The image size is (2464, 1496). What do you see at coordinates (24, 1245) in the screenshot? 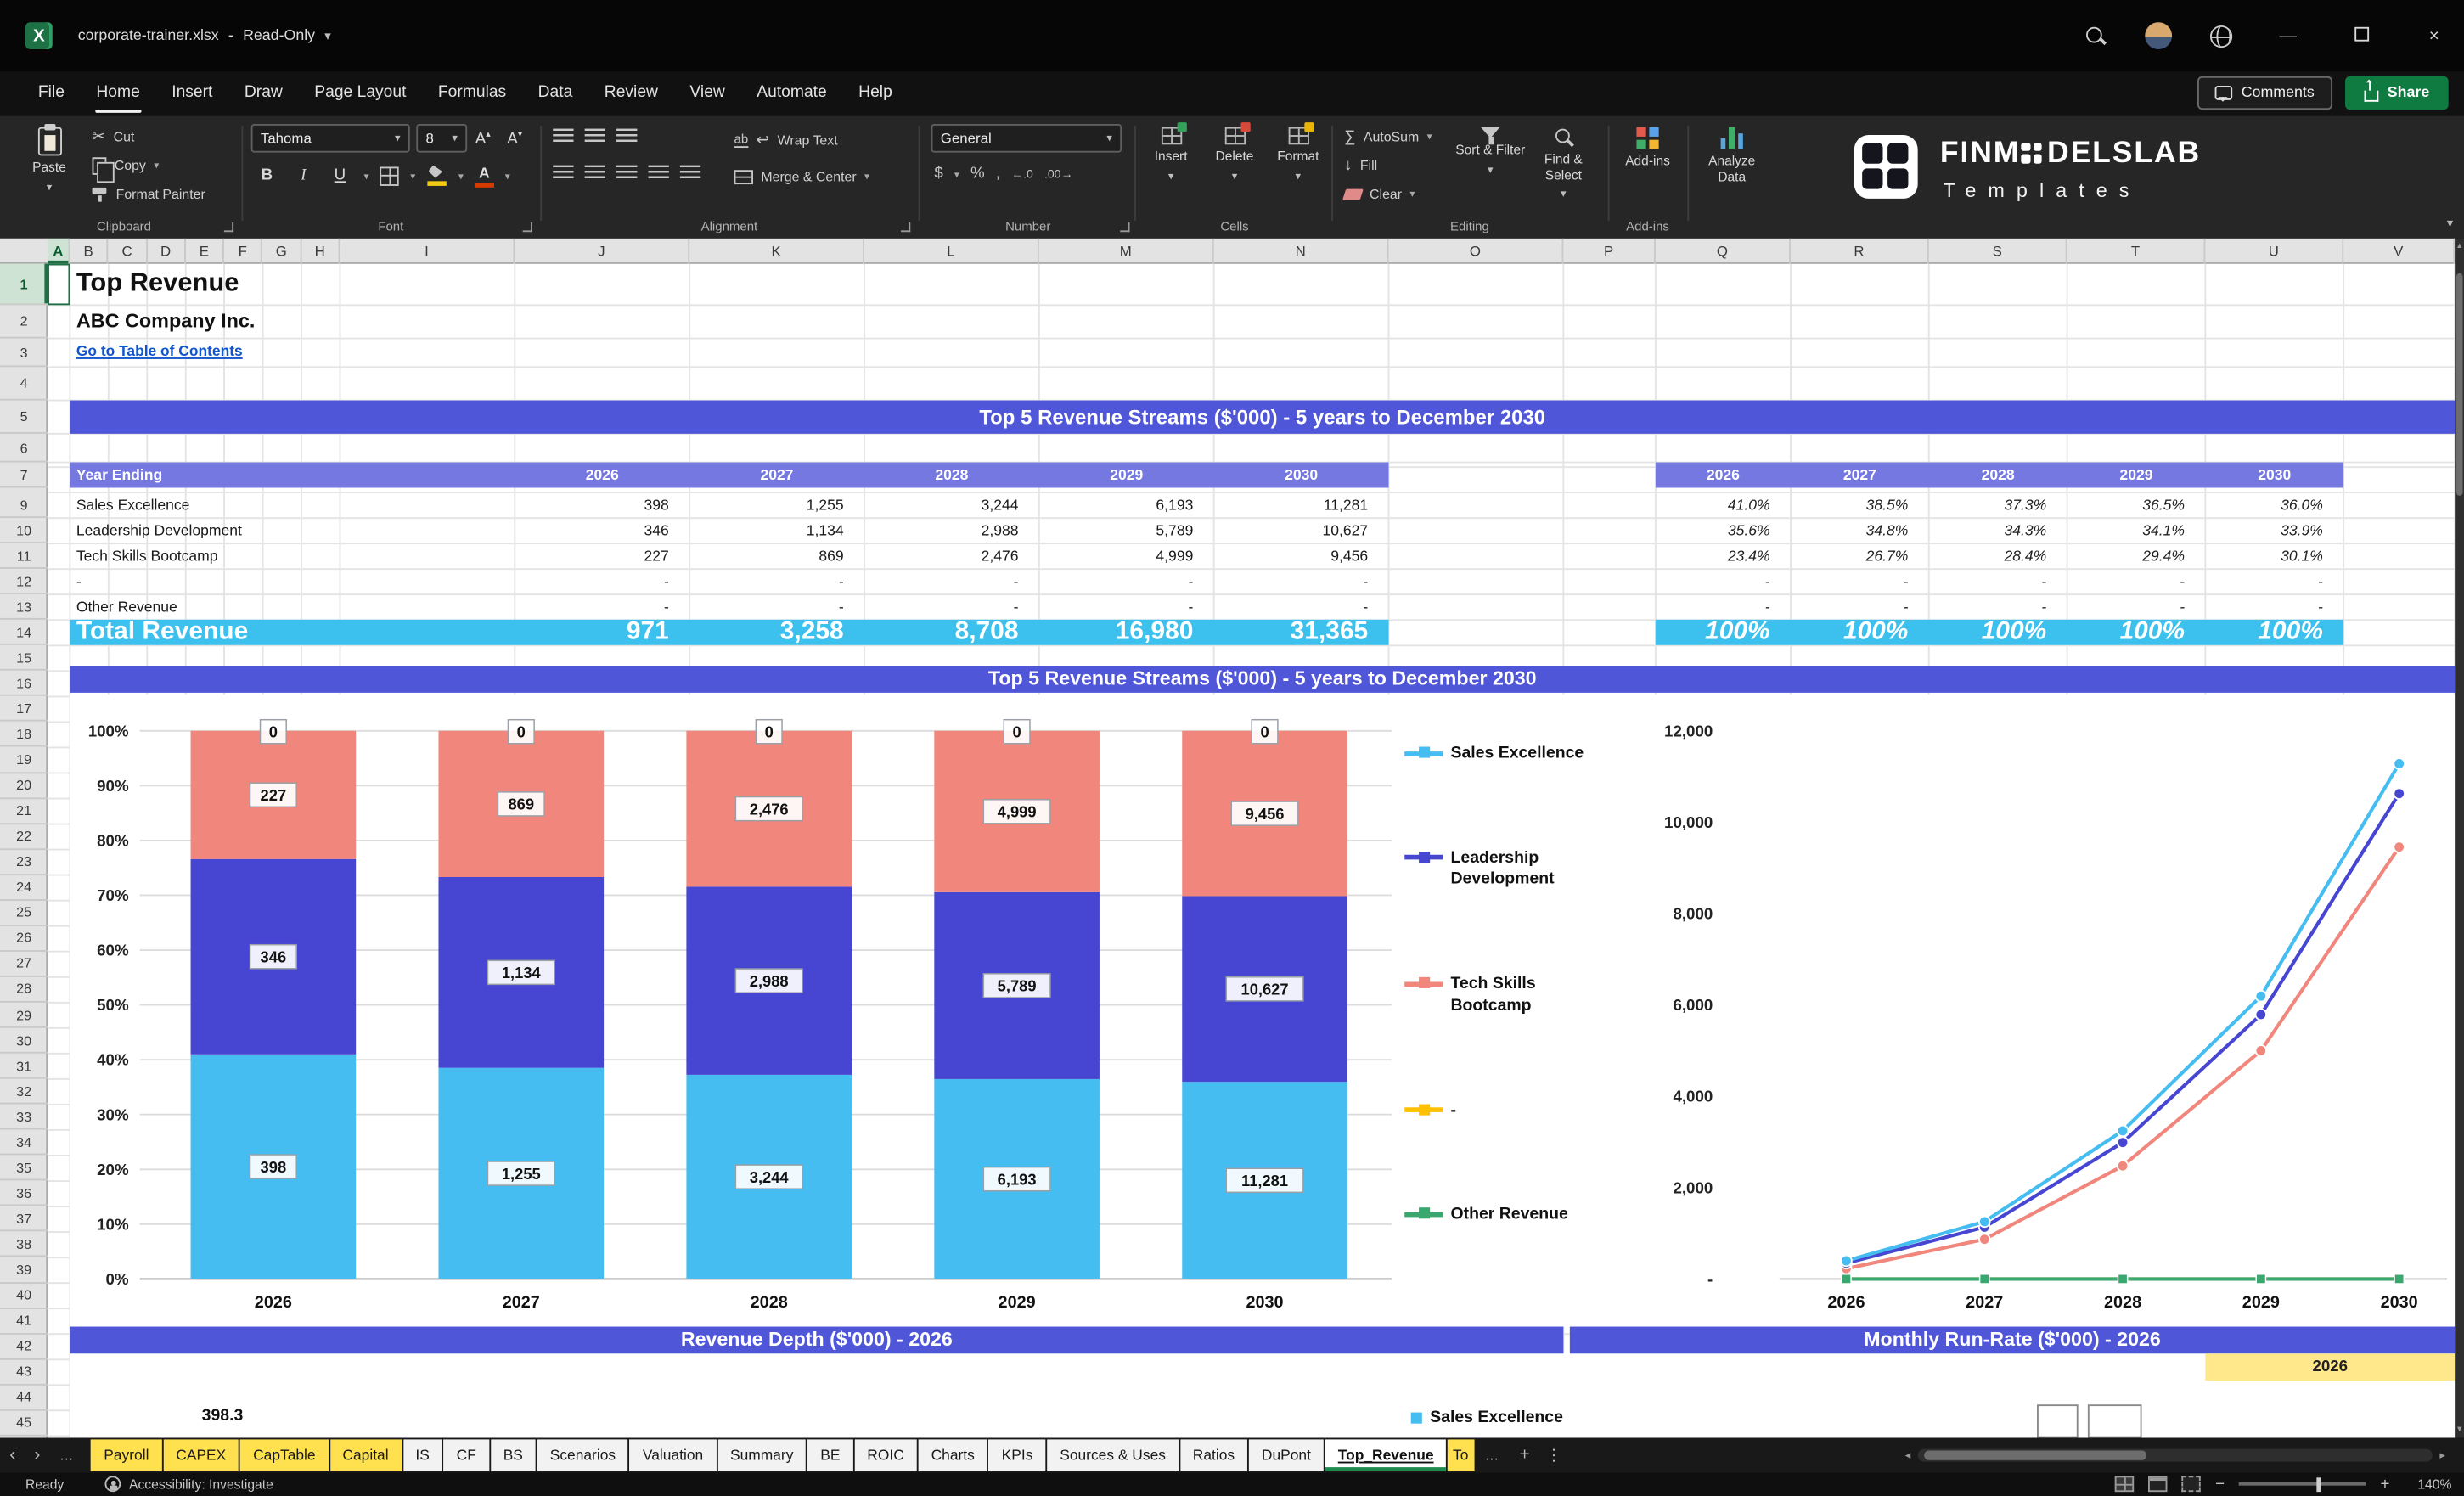
I see `row-header-38: 38` at bounding box center [24, 1245].